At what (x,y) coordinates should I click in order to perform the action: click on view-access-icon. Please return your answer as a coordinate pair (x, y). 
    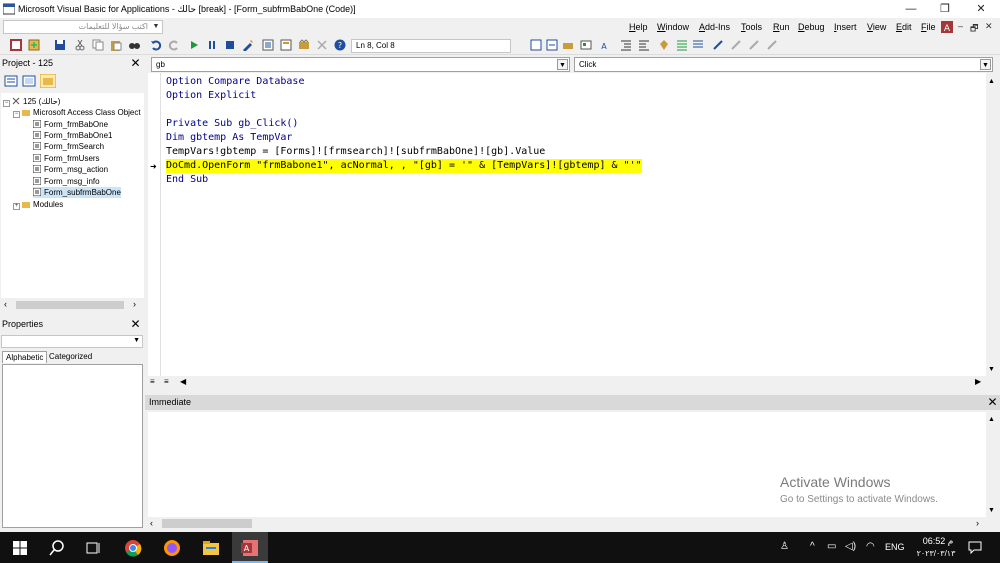
    Looking at the image, I should click on (16, 45).